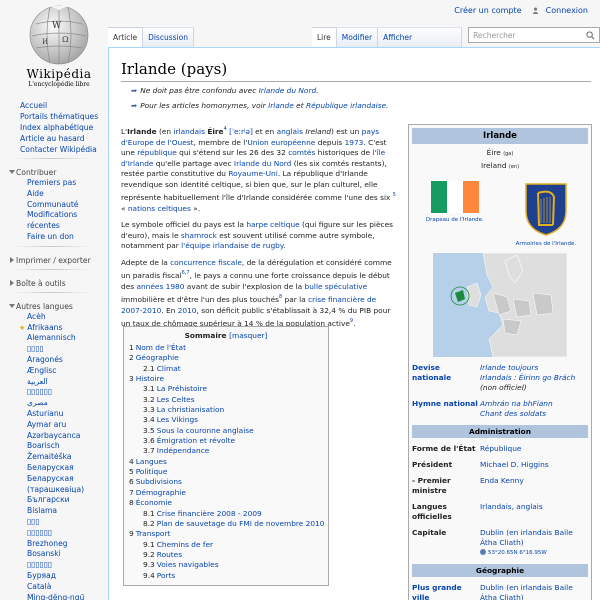  What do you see at coordinates (65, 425) in the screenshot?
I see `language-link: Aymar aru` at bounding box center [65, 425].